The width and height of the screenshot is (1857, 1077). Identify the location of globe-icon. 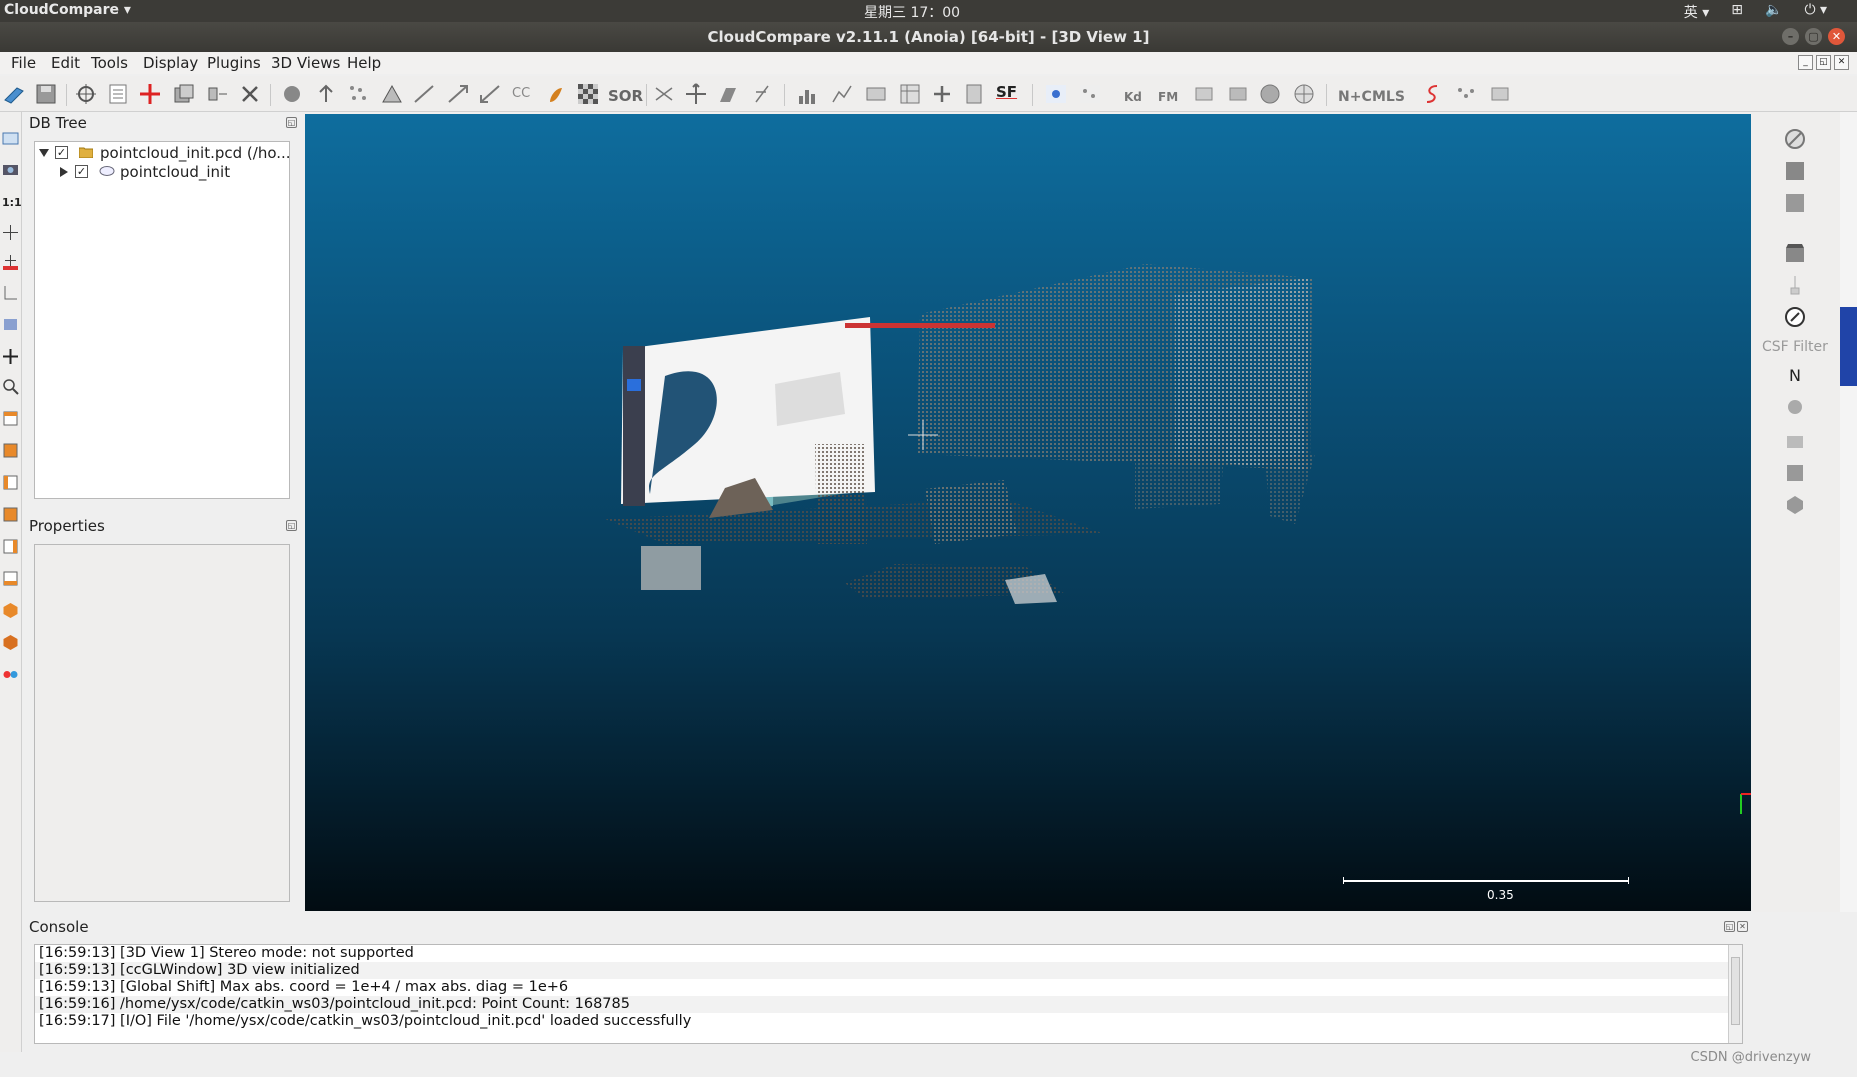
(1304, 94).